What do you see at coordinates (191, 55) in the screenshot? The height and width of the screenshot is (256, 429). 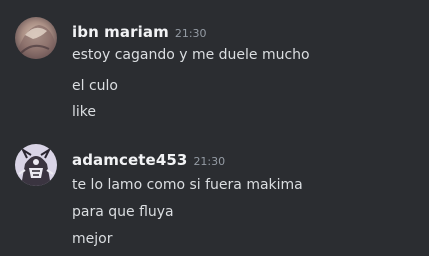 I see `message-text: estoy cagando y me duele mucho` at bounding box center [191, 55].